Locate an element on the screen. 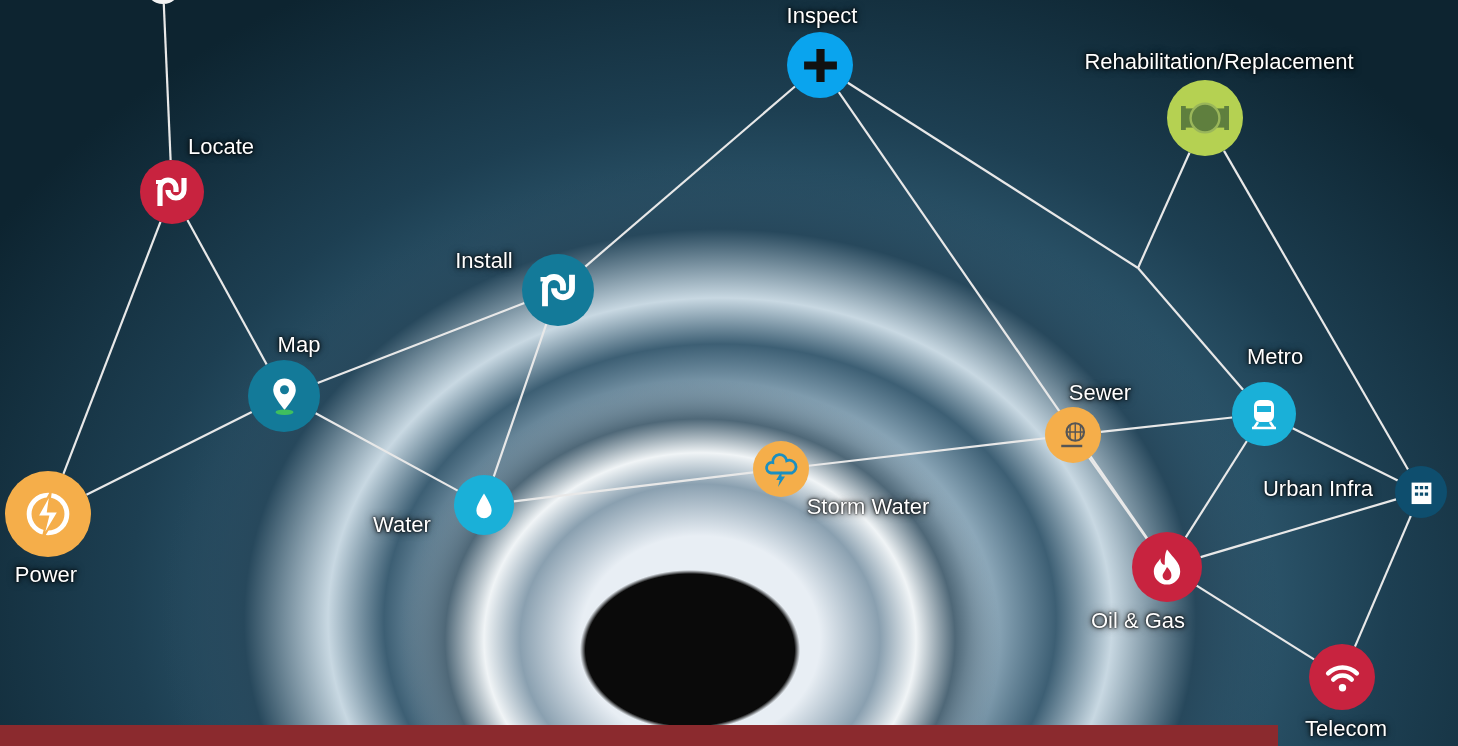 The width and height of the screenshot is (1458, 746). node-label: Storm Water is located at coordinates (868, 507).